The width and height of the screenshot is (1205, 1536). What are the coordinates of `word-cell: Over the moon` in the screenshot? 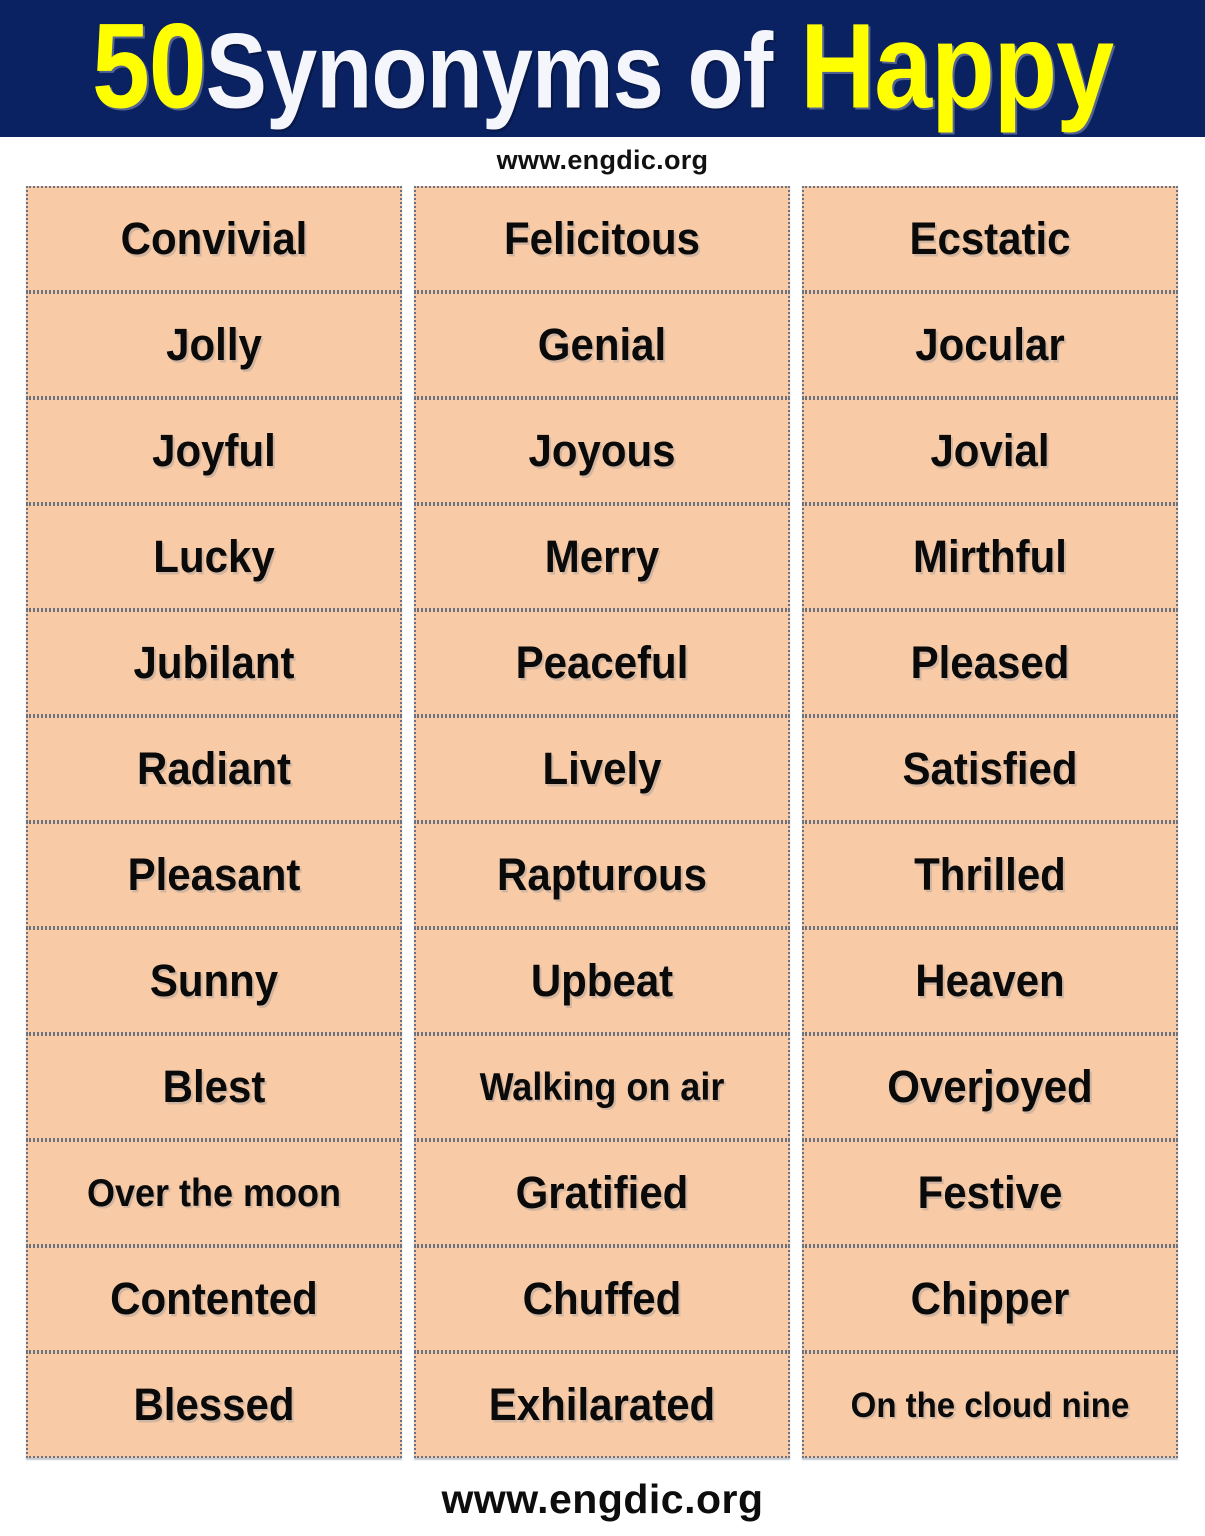 It's located at (214, 1193).